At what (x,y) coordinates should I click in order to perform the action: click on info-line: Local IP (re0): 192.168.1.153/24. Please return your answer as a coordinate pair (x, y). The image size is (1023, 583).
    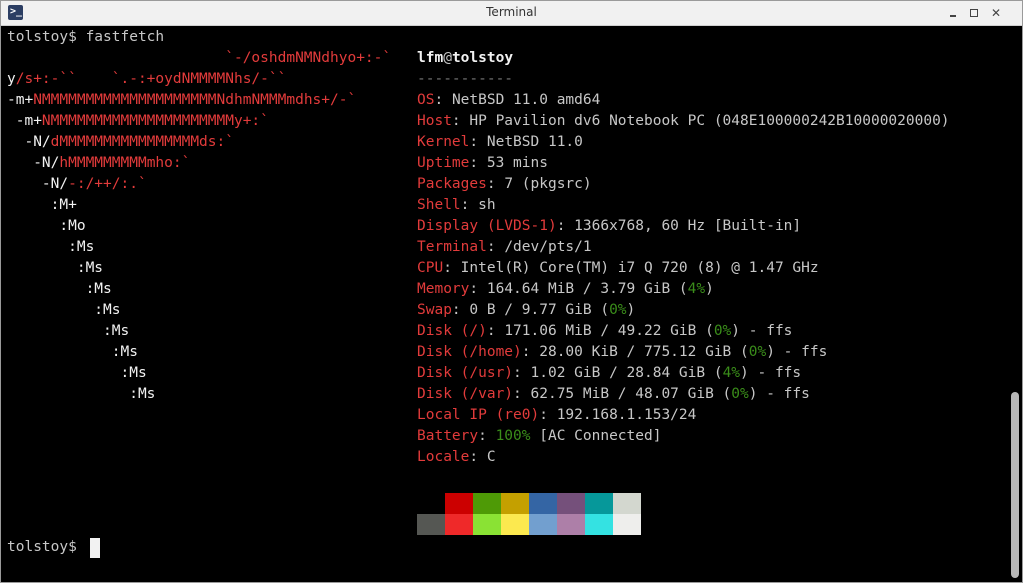
    Looking at the image, I should click on (556, 415).